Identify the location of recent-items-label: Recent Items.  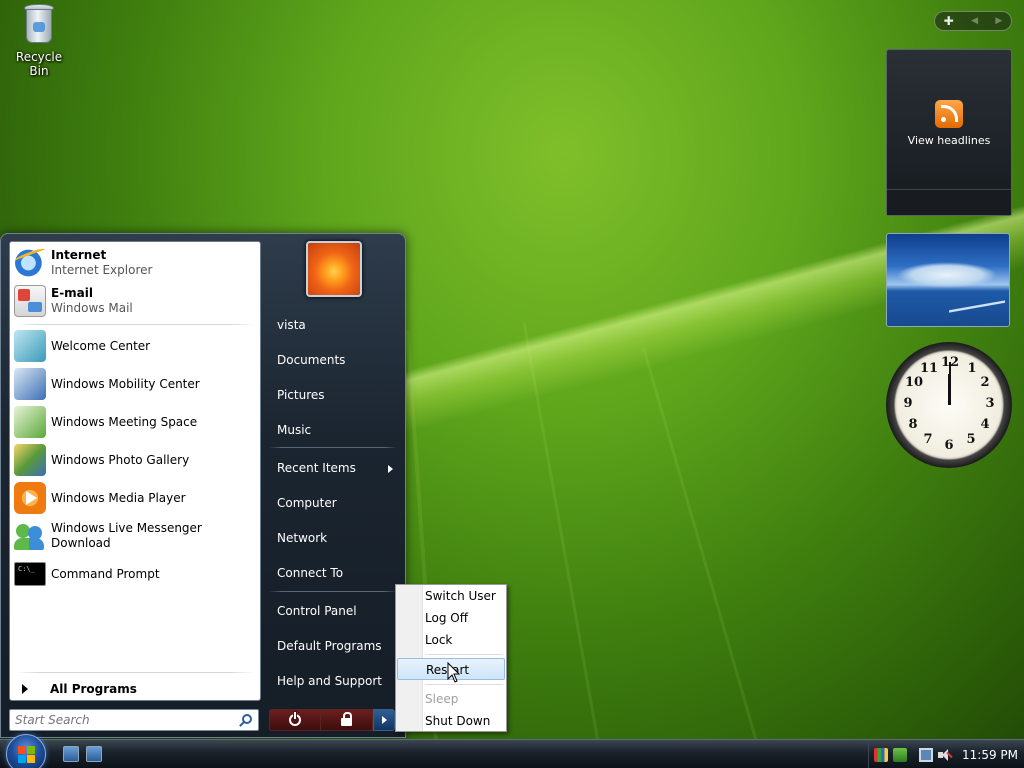
(316, 468).